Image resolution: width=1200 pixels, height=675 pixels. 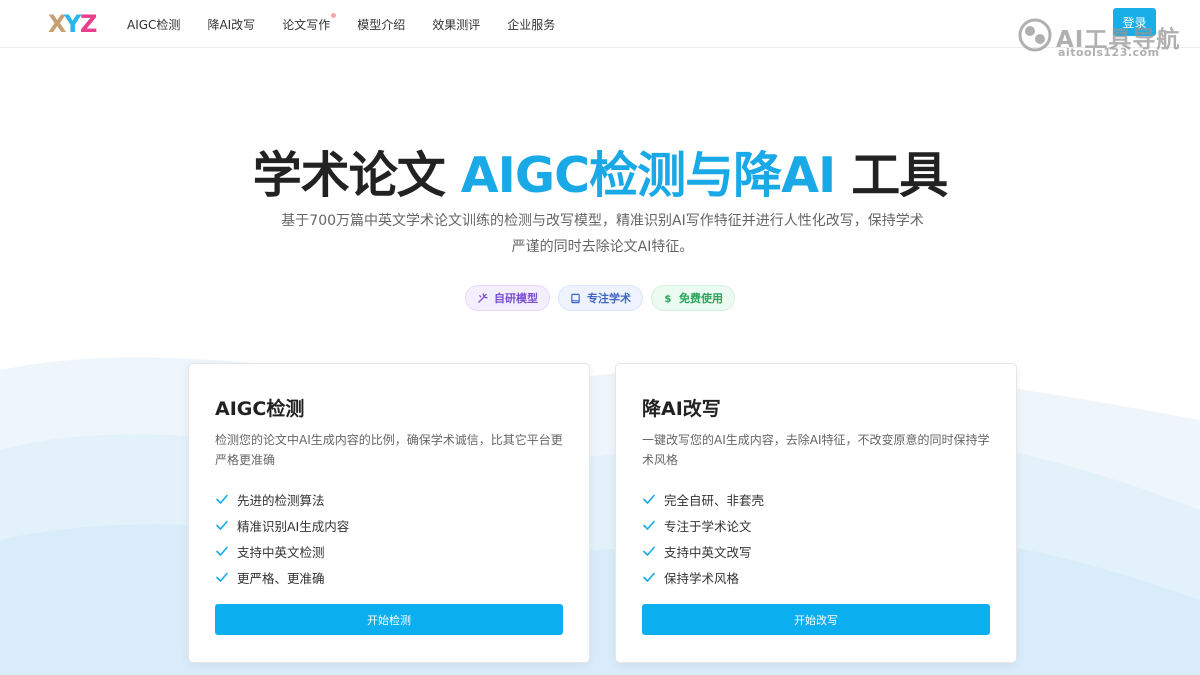 I want to click on list-item: 完全自研、非套壳, so click(x=703, y=499).